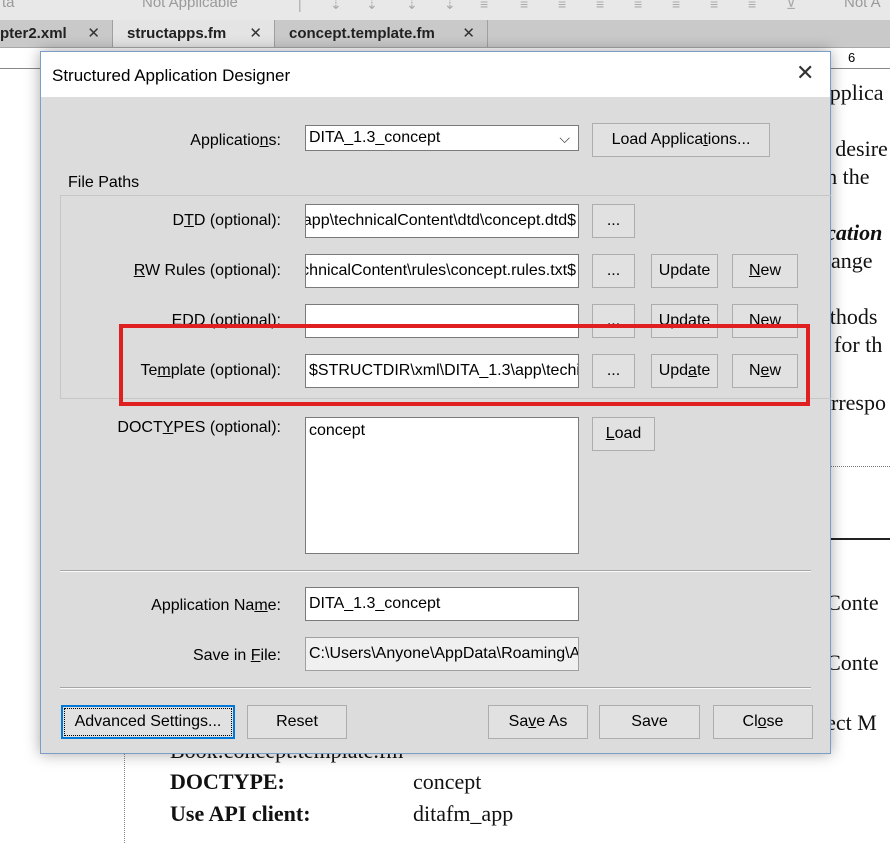 The height and width of the screenshot is (843, 890). I want to click on applications-select: DITA_1.3_concept ⌵, so click(442, 138).